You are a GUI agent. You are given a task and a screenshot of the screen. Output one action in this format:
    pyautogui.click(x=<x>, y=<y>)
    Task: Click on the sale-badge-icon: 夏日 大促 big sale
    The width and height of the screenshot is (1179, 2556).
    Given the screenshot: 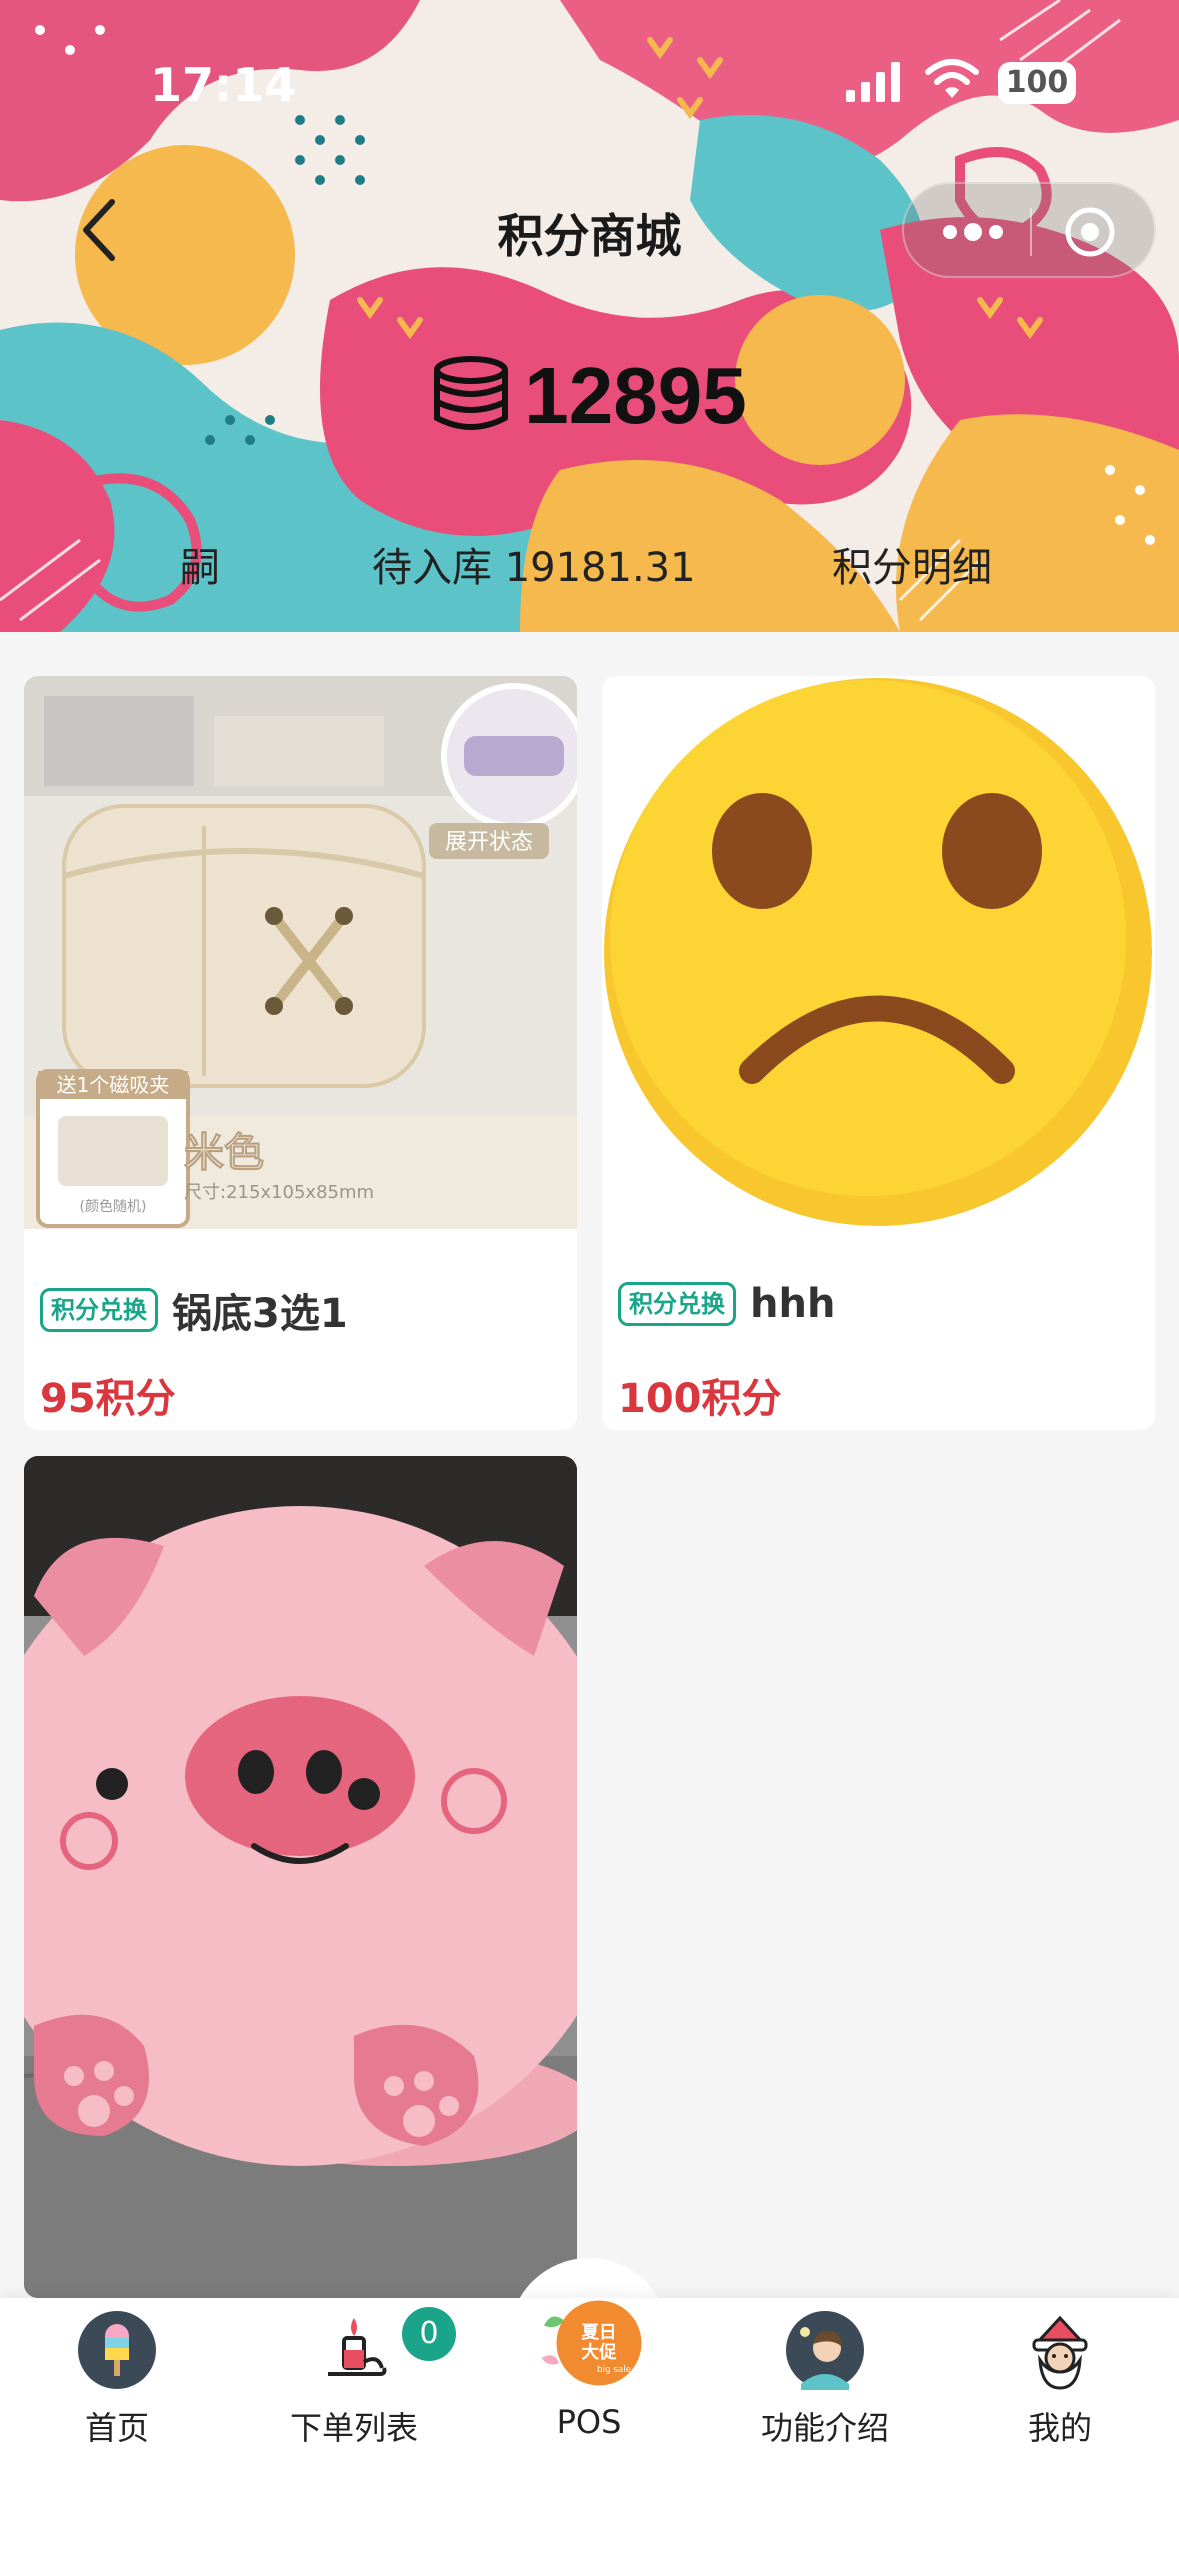 What is the action you would take?
    pyautogui.click(x=591, y=2343)
    